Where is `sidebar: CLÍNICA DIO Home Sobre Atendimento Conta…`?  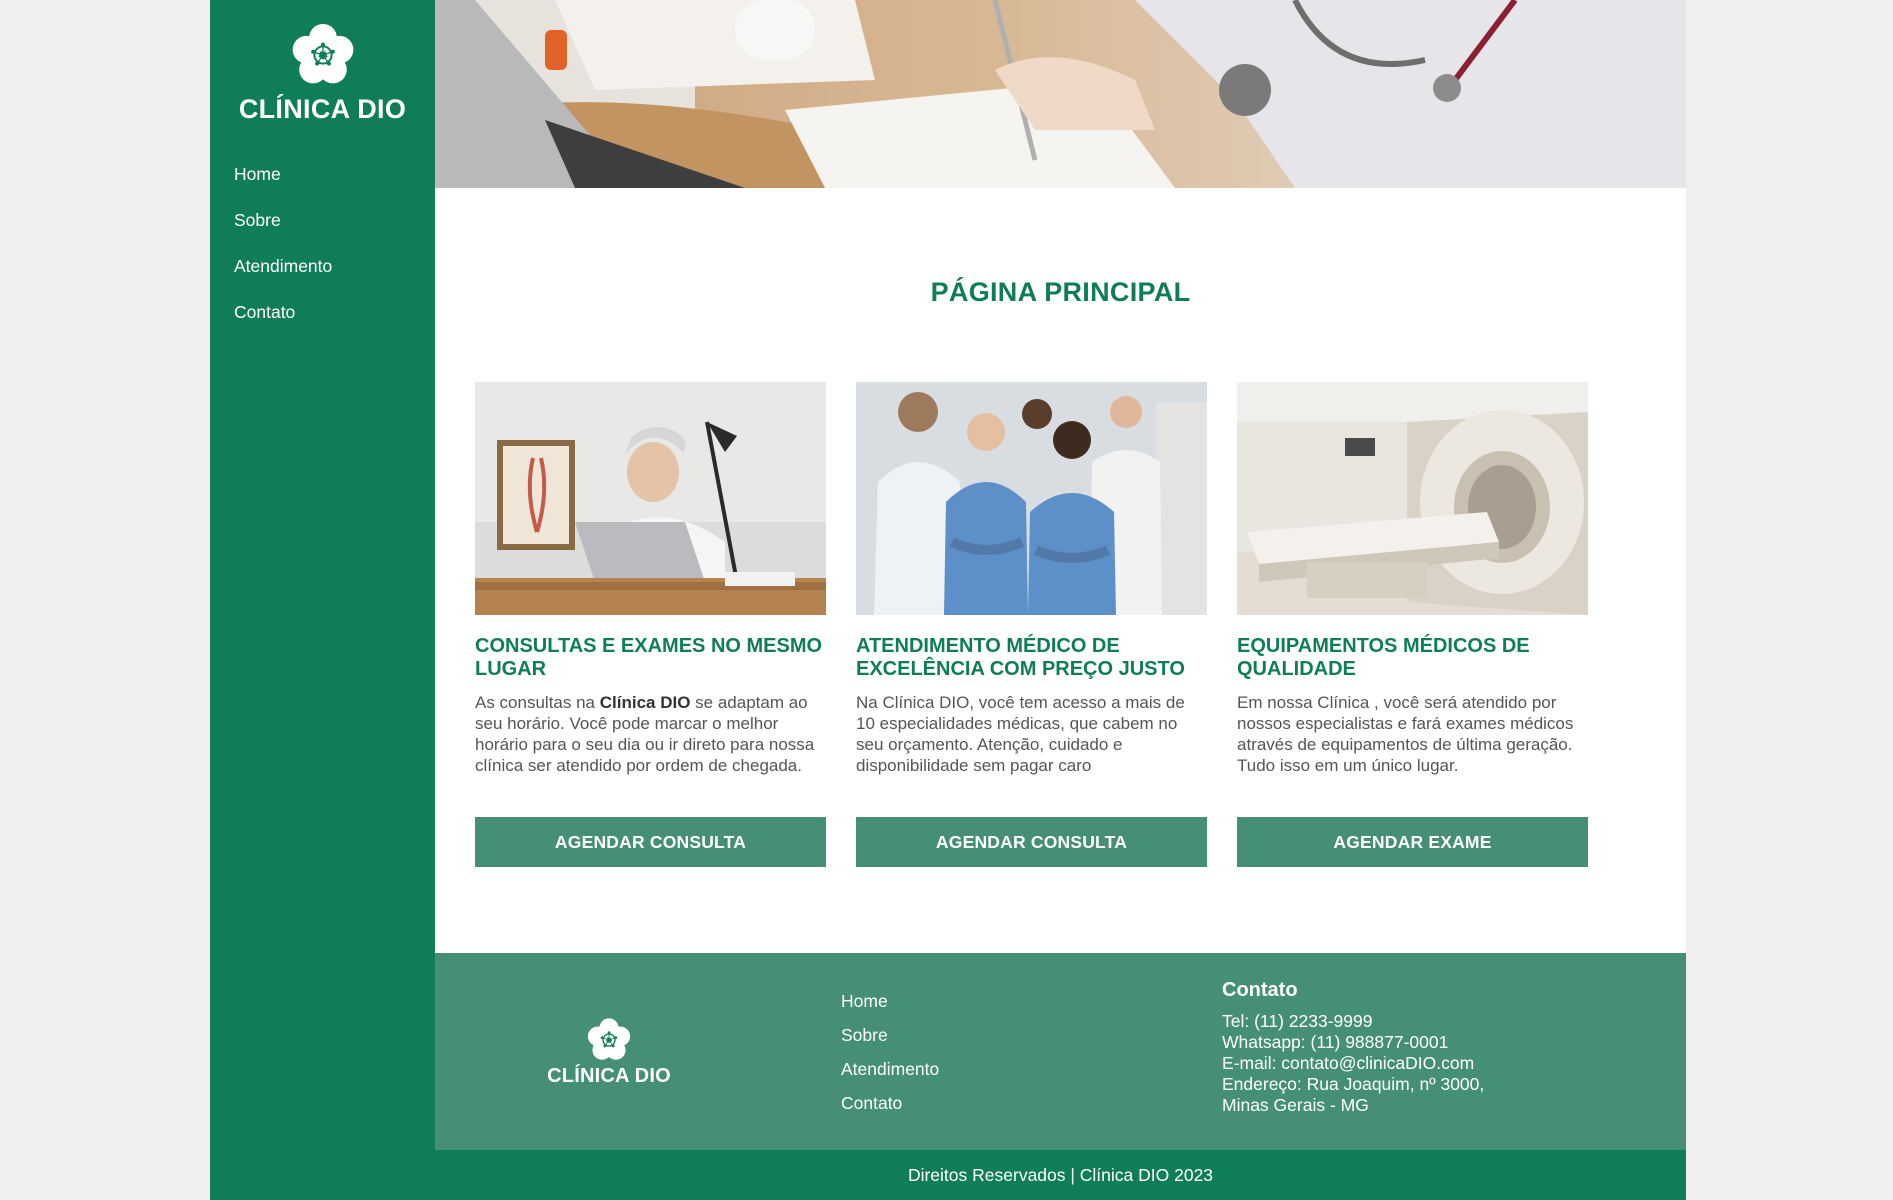
sidebar: CLÍNICA DIO Home Sobre Atendimento Conta… is located at coordinates (322, 600).